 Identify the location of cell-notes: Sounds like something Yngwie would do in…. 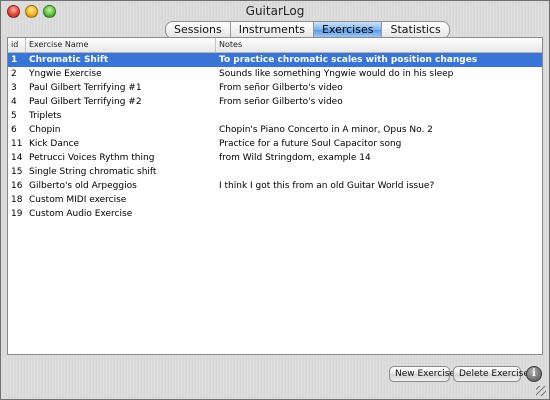
(336, 74).